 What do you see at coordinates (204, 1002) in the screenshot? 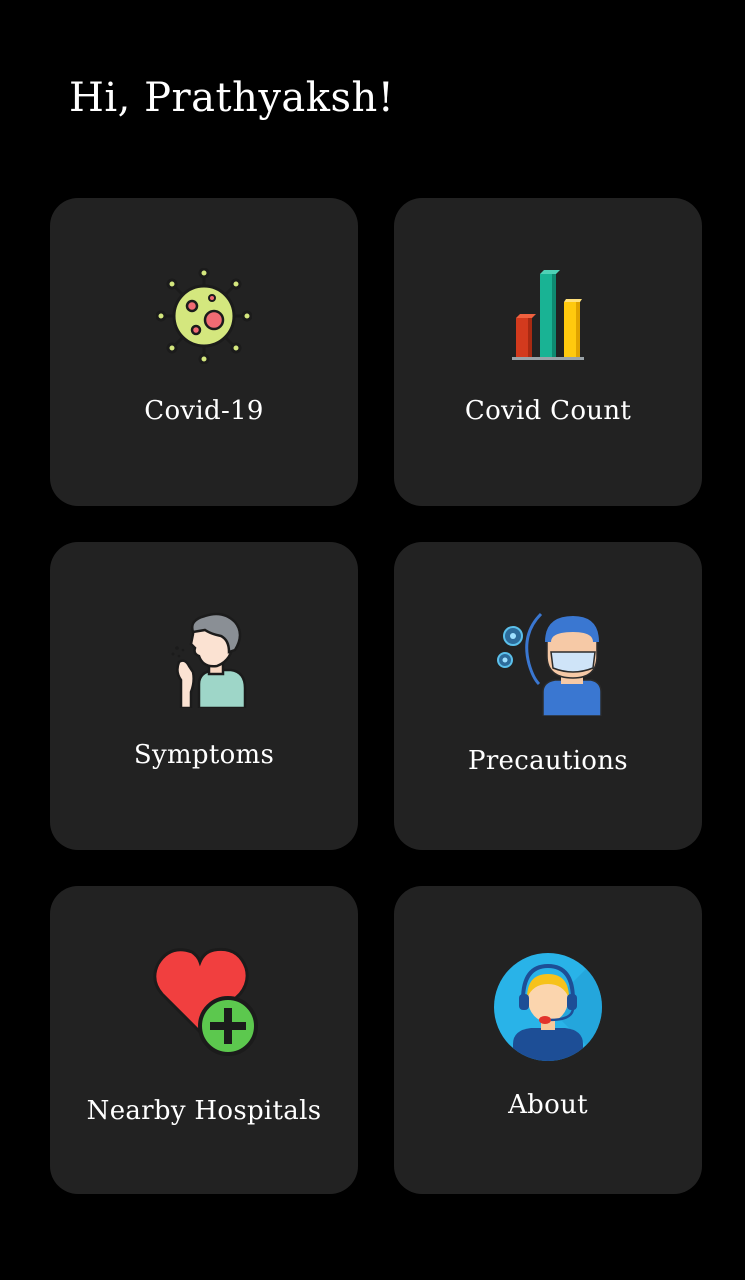
I see `heart-plus-icon` at bounding box center [204, 1002].